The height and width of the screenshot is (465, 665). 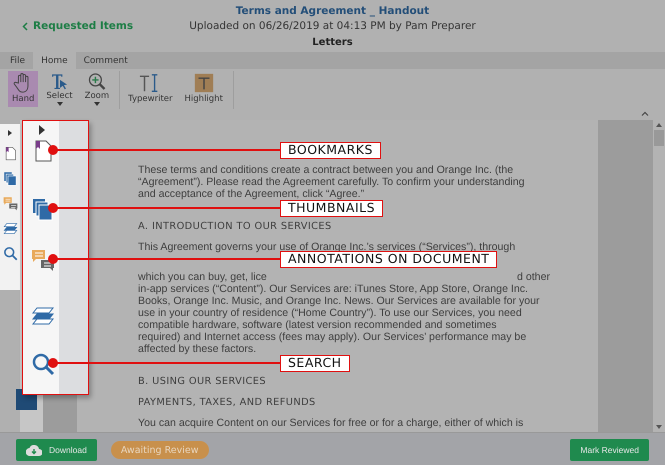 What do you see at coordinates (659, 276) in the screenshot?
I see `scrollbar` at bounding box center [659, 276].